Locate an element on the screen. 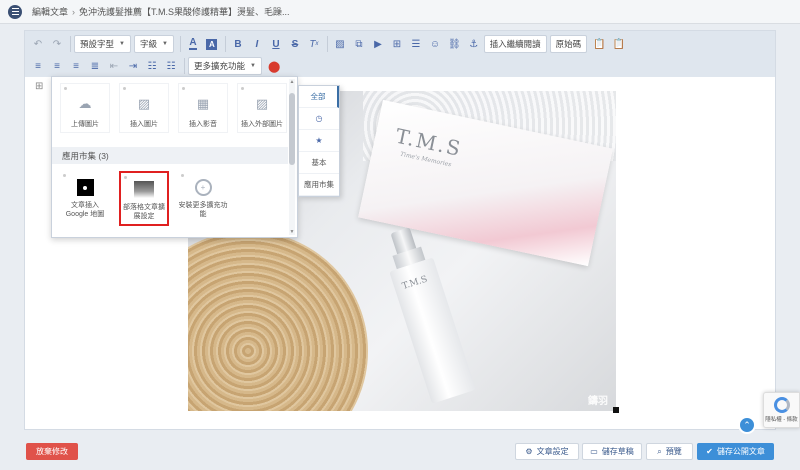 The height and width of the screenshot is (470, 800). recaptcha-badge: 隱私權 - 條款 is located at coordinates (781, 410).